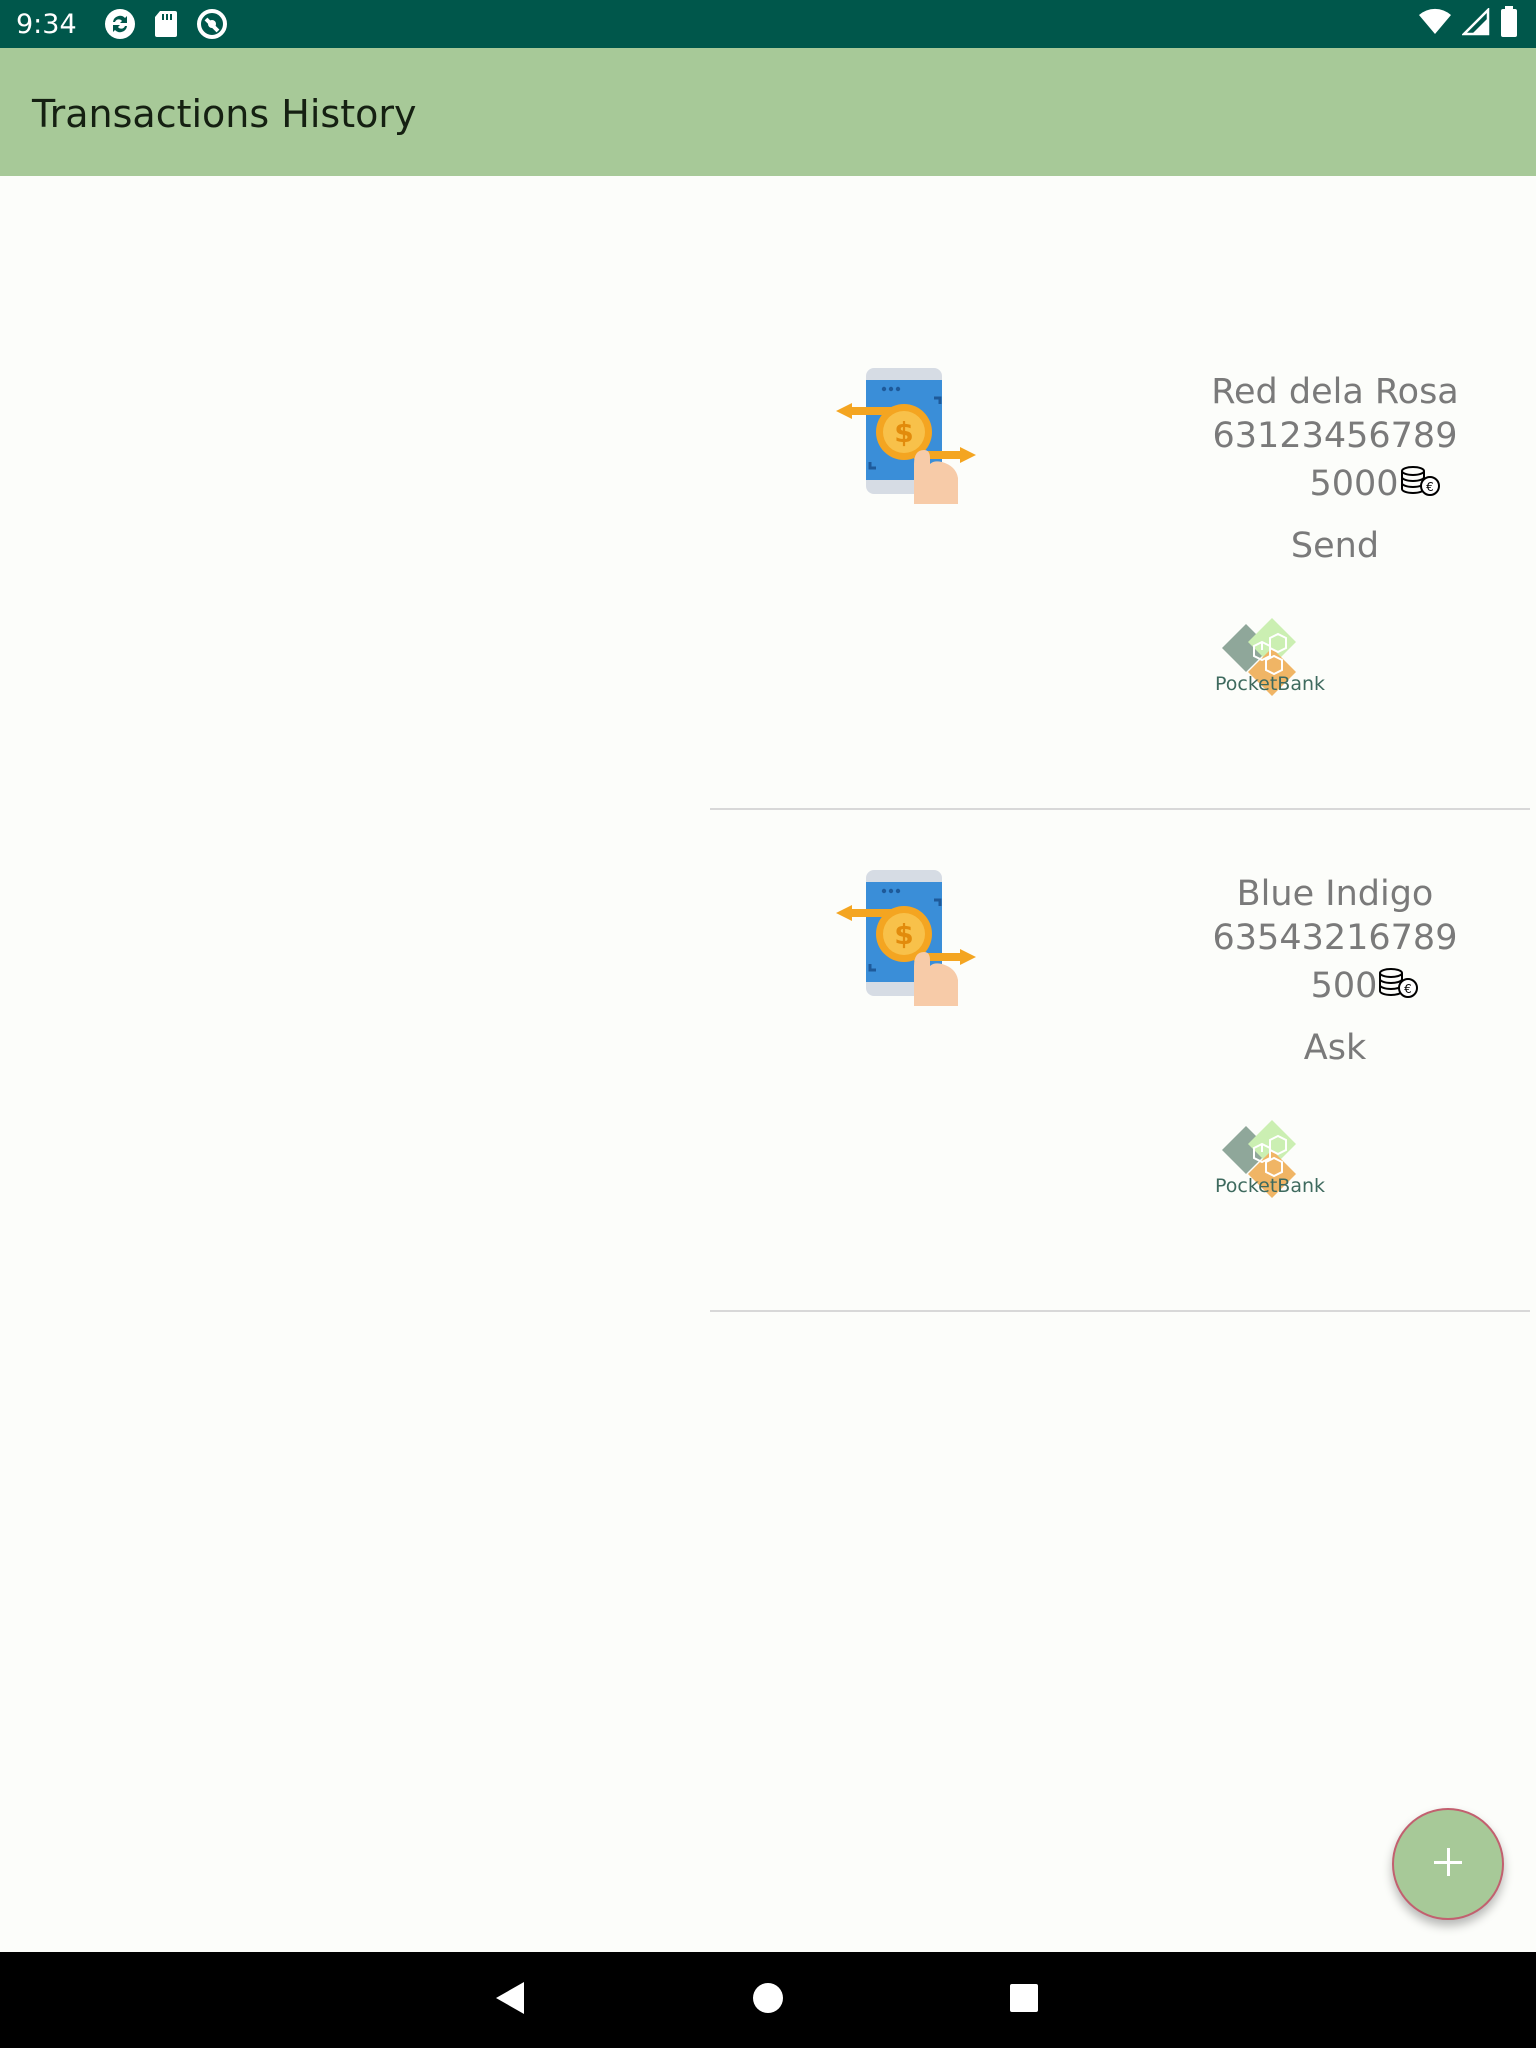 Image resolution: width=1536 pixels, height=2048 pixels. Describe the element at coordinates (1435, 24) in the screenshot. I see `wifi-icon` at that location.